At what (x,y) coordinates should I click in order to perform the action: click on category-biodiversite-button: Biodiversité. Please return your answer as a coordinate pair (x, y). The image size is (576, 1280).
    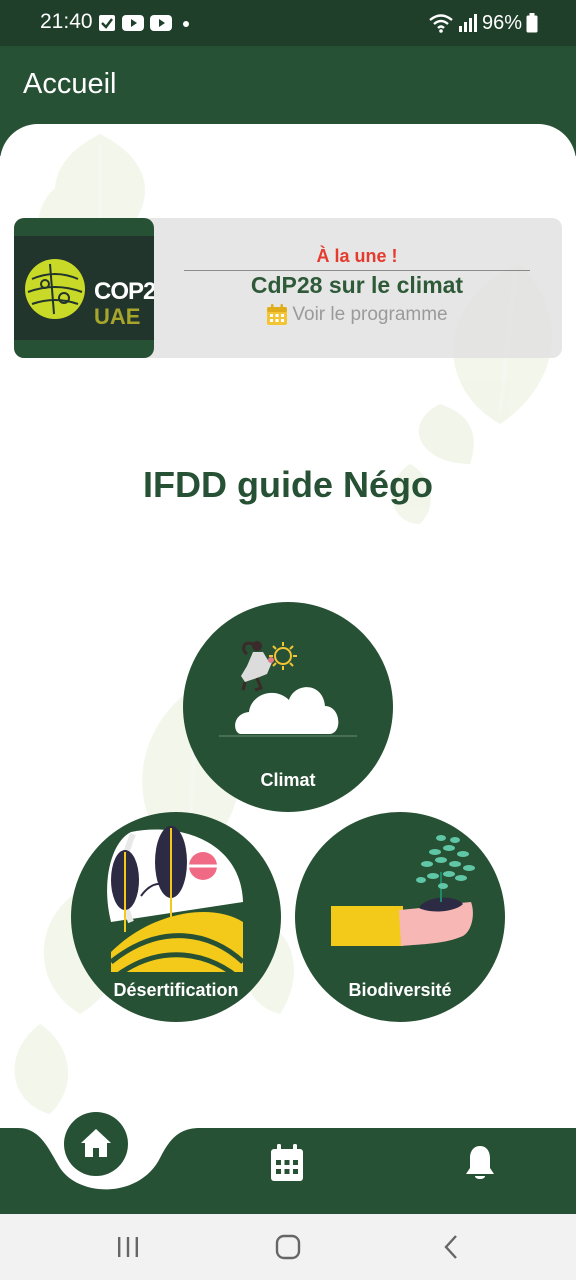
    Looking at the image, I should click on (400, 917).